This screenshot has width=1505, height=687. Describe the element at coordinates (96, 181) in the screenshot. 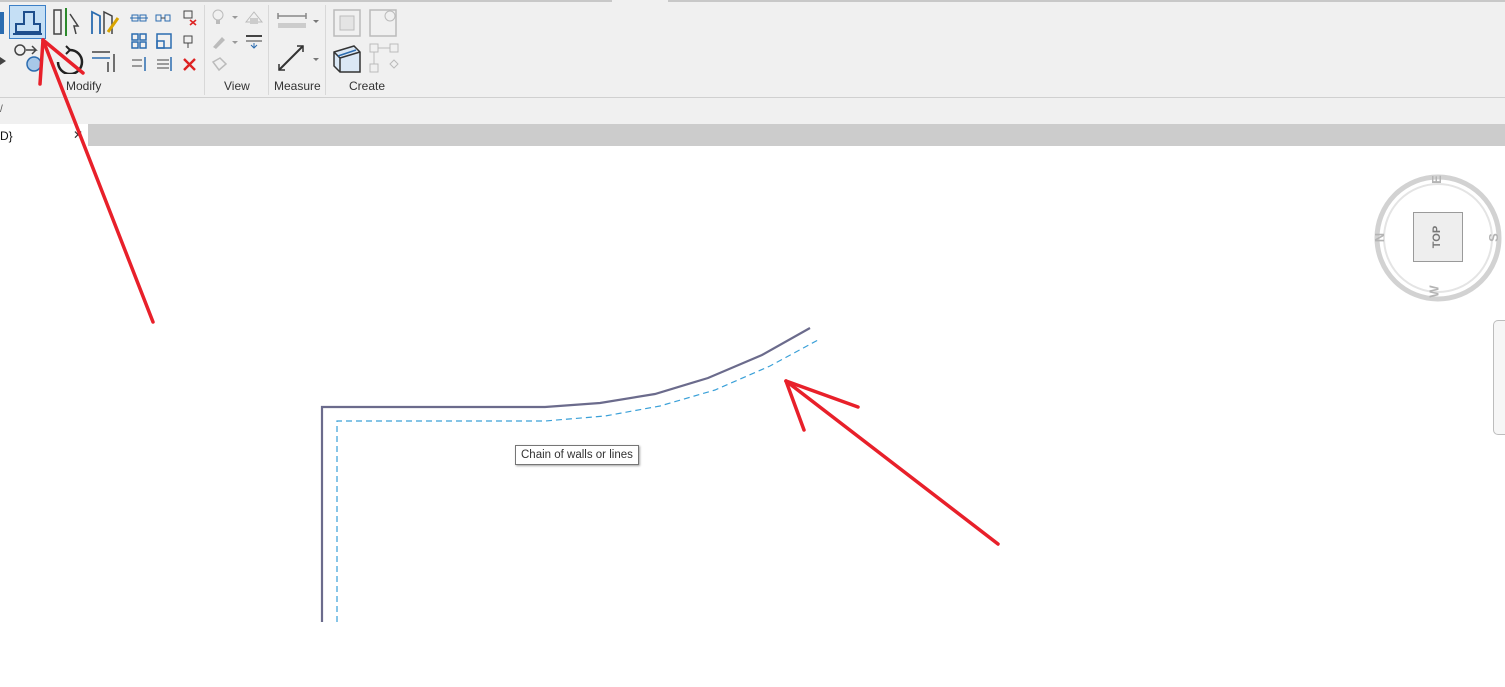

I see `annotation-arrow-offset-tool` at that location.